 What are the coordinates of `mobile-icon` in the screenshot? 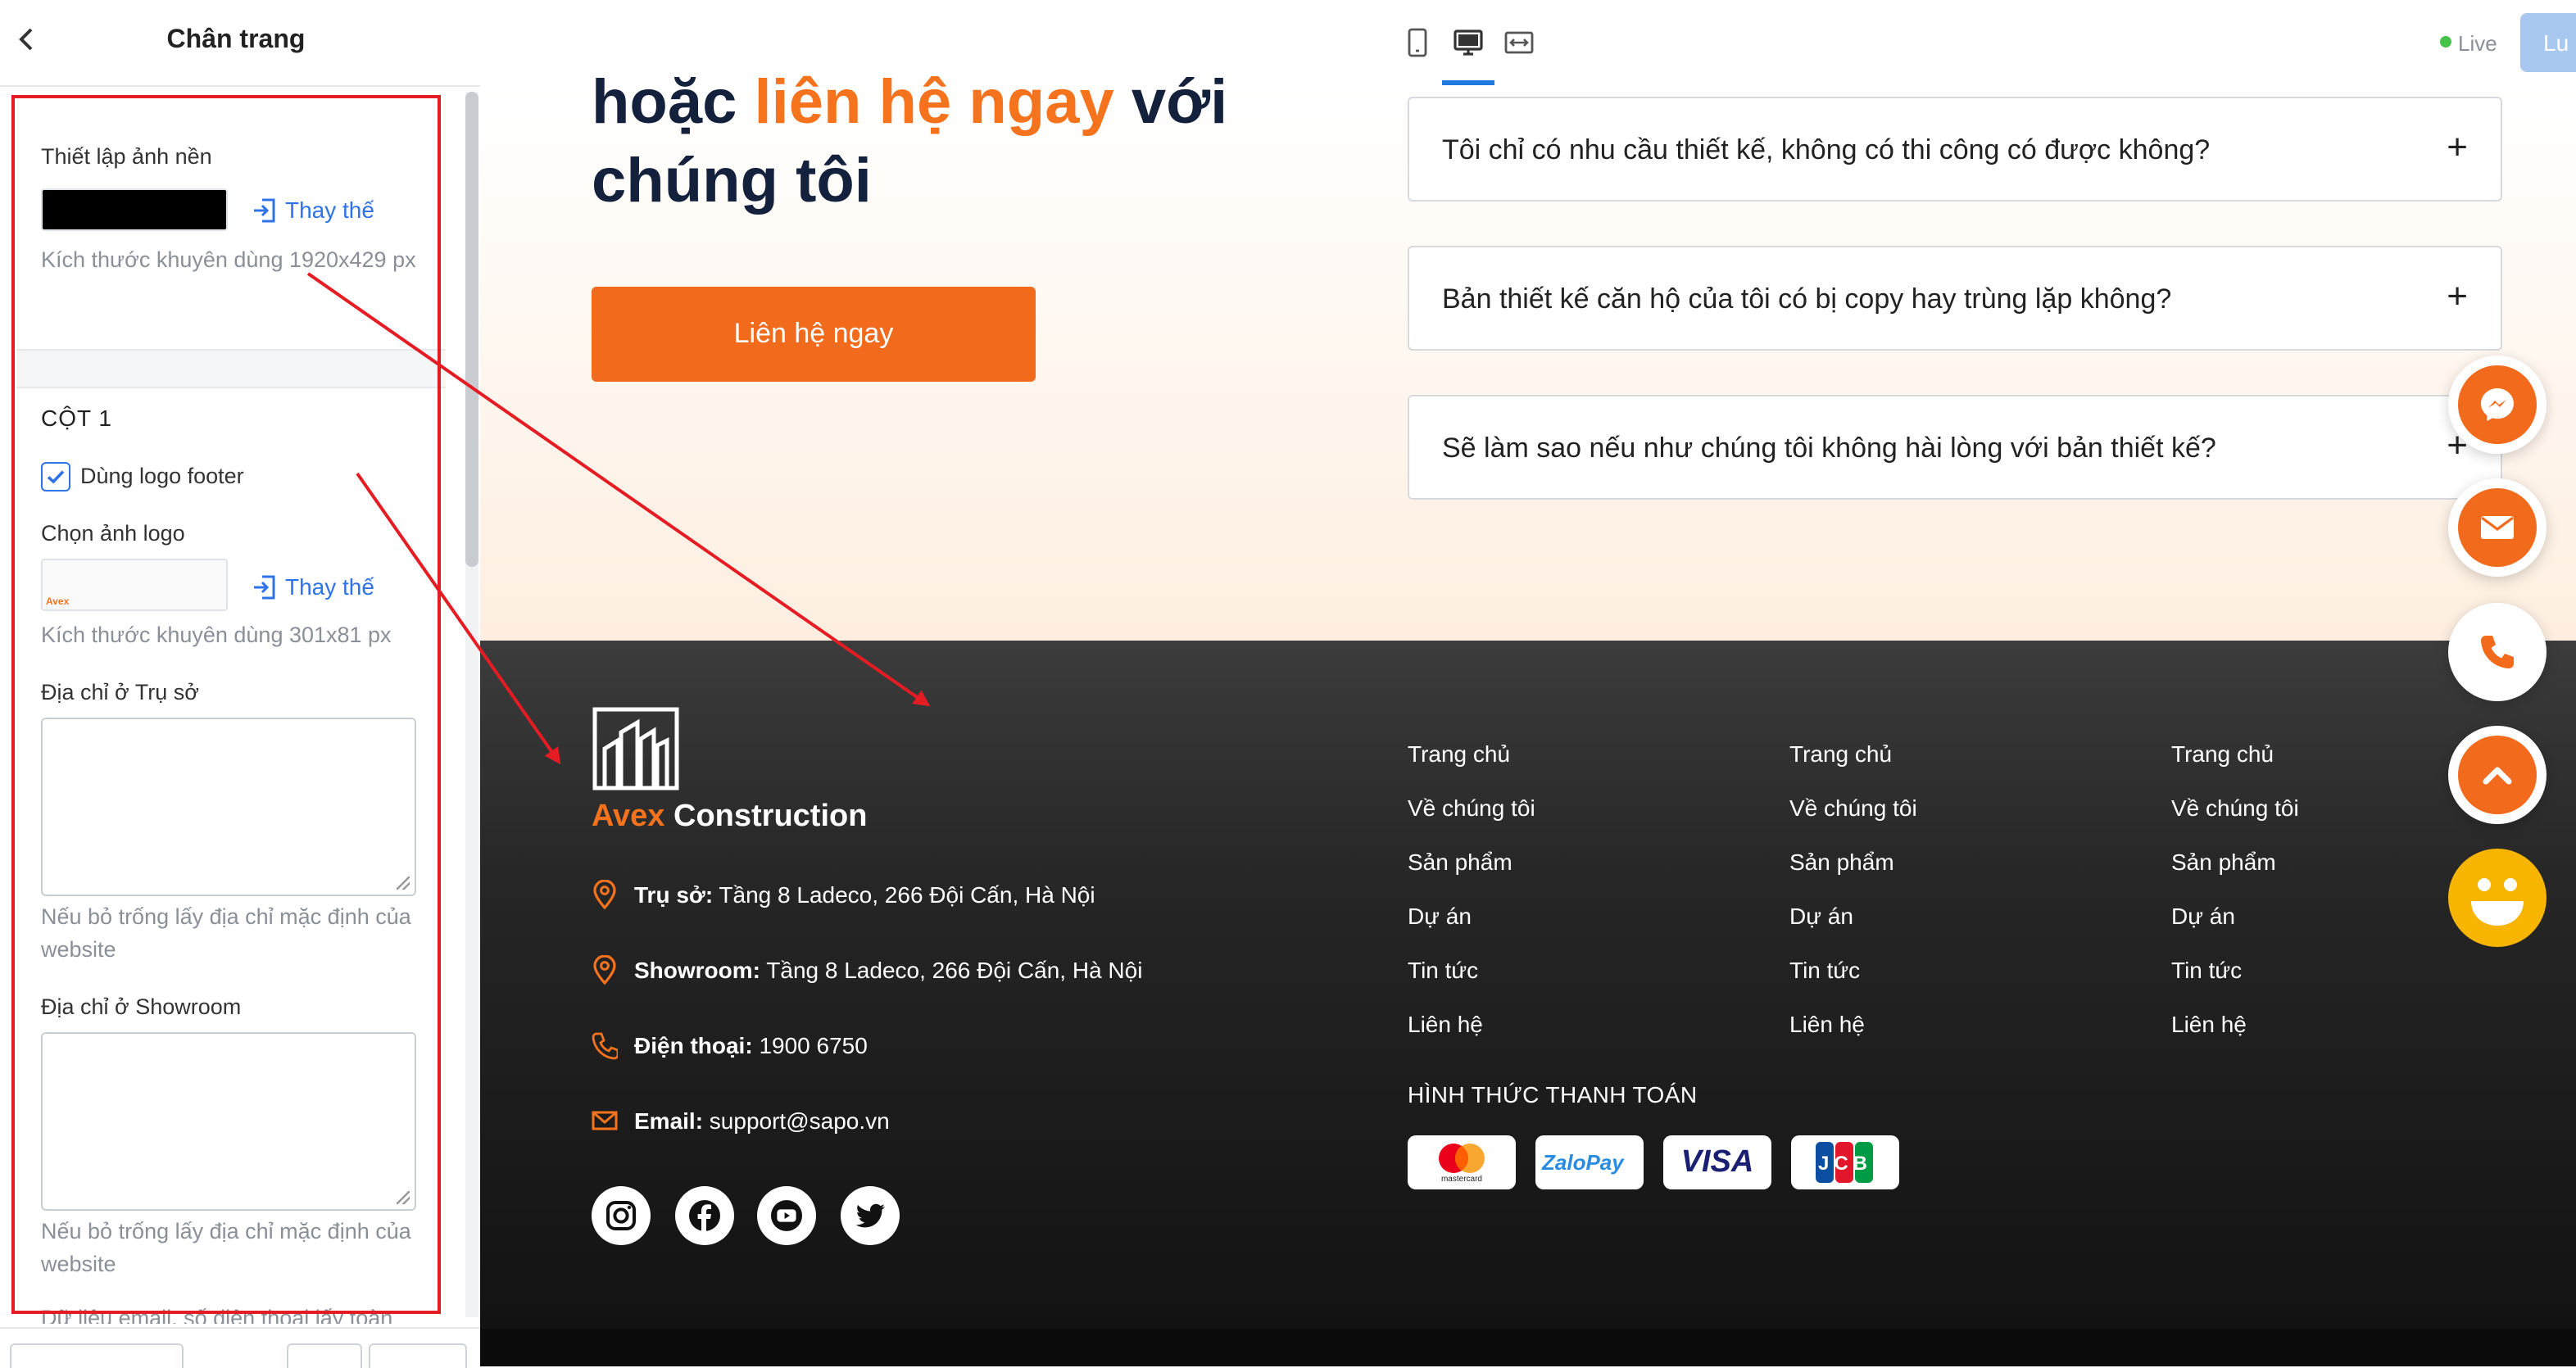 It's located at (1419, 42).